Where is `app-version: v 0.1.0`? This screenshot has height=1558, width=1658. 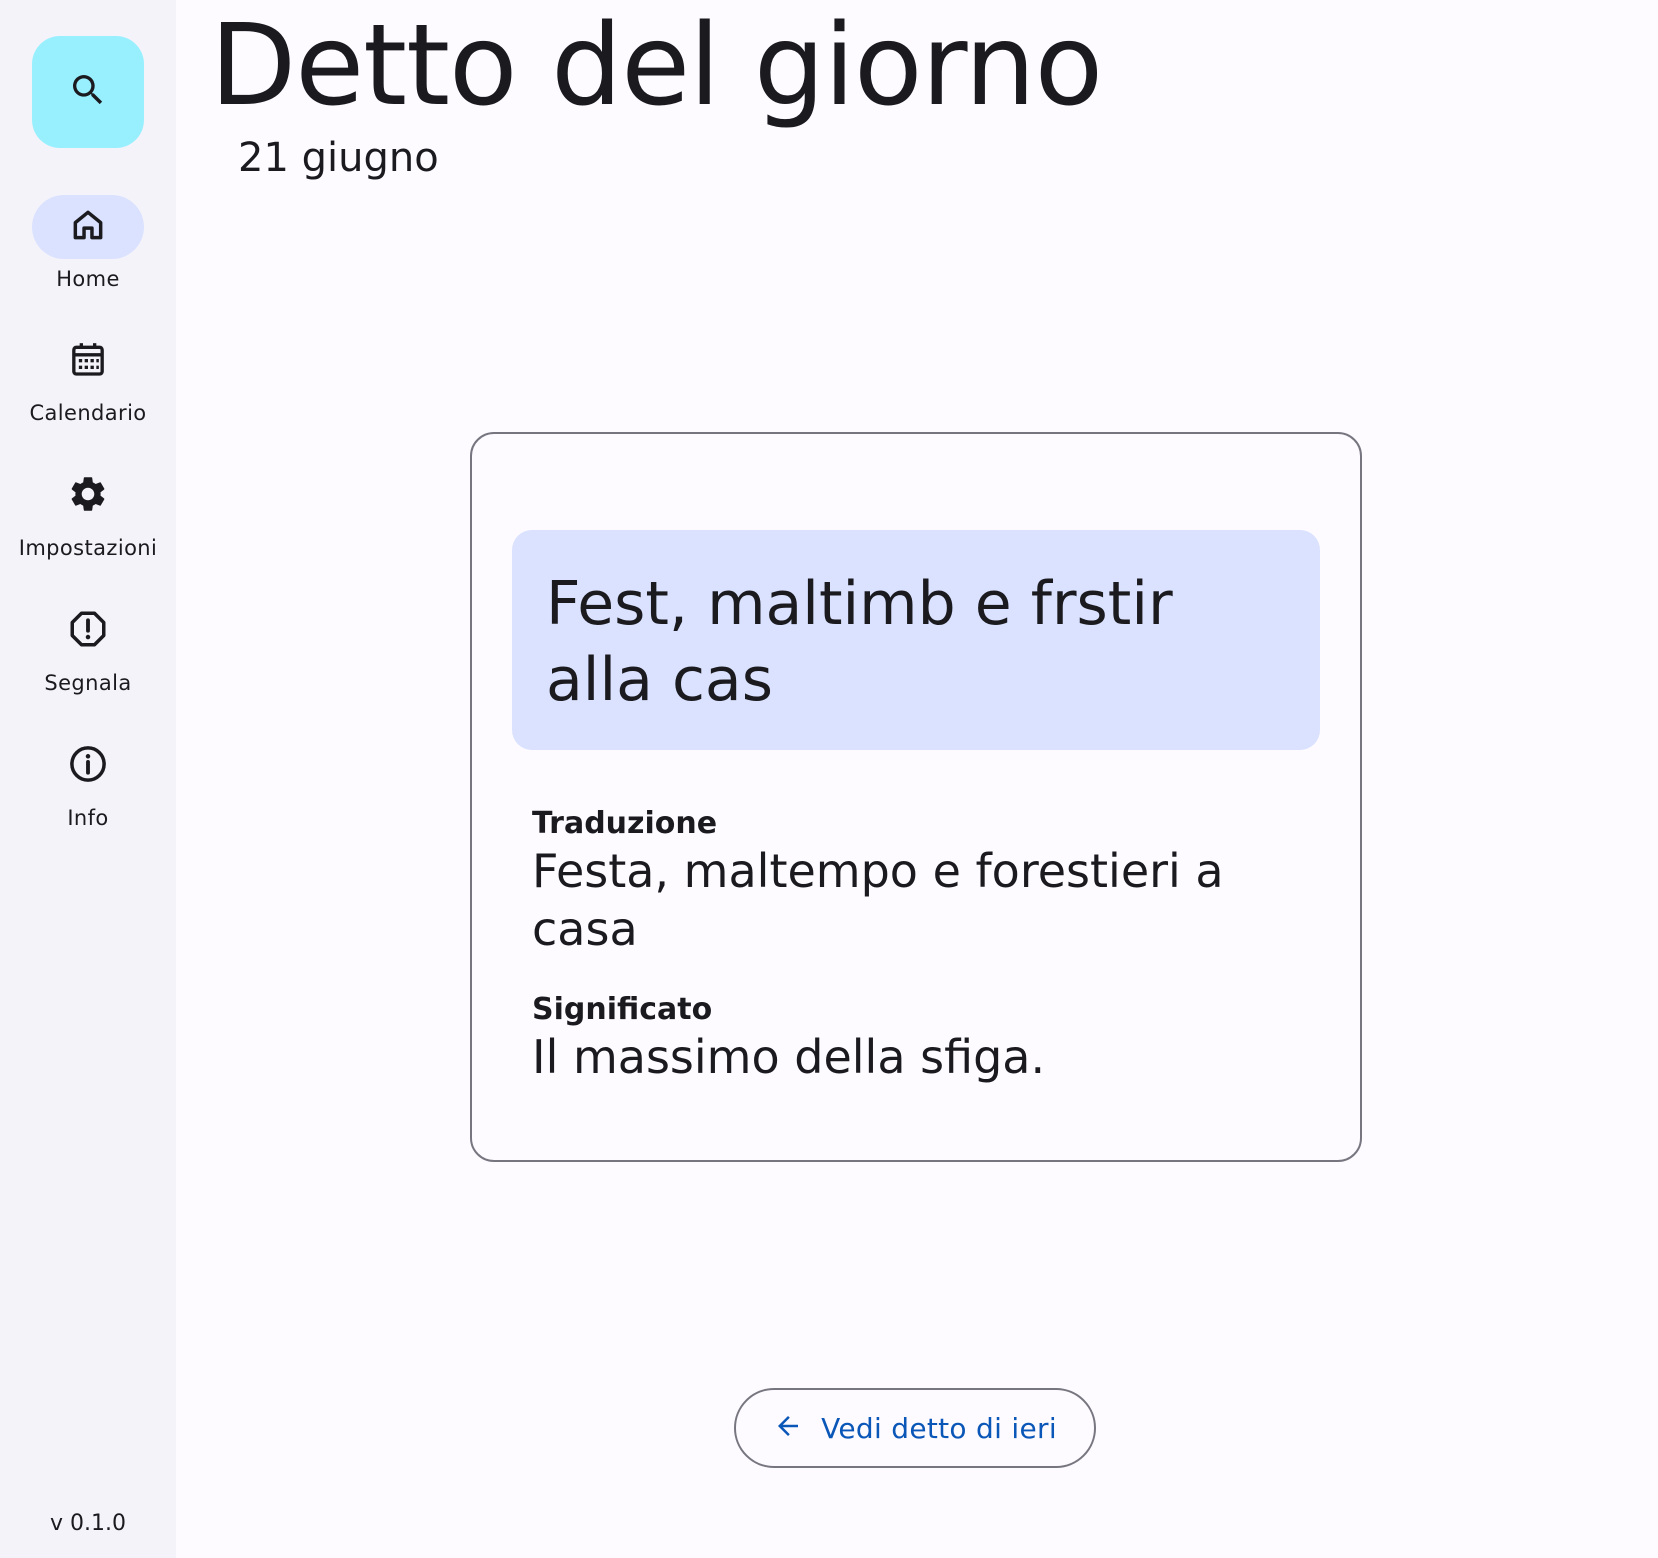 app-version: v 0.1.0 is located at coordinates (88, 1523).